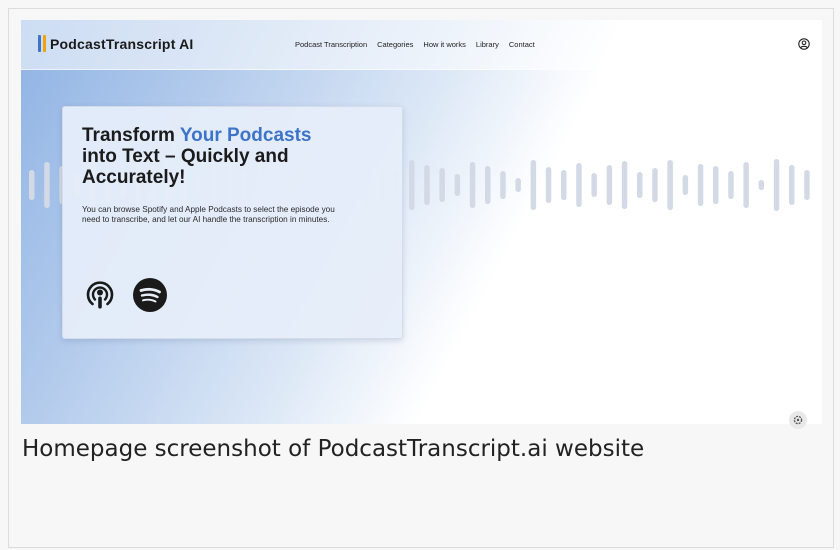  Describe the element at coordinates (444, 44) in the screenshot. I see `nav-link-how-it-works: How it works` at that location.